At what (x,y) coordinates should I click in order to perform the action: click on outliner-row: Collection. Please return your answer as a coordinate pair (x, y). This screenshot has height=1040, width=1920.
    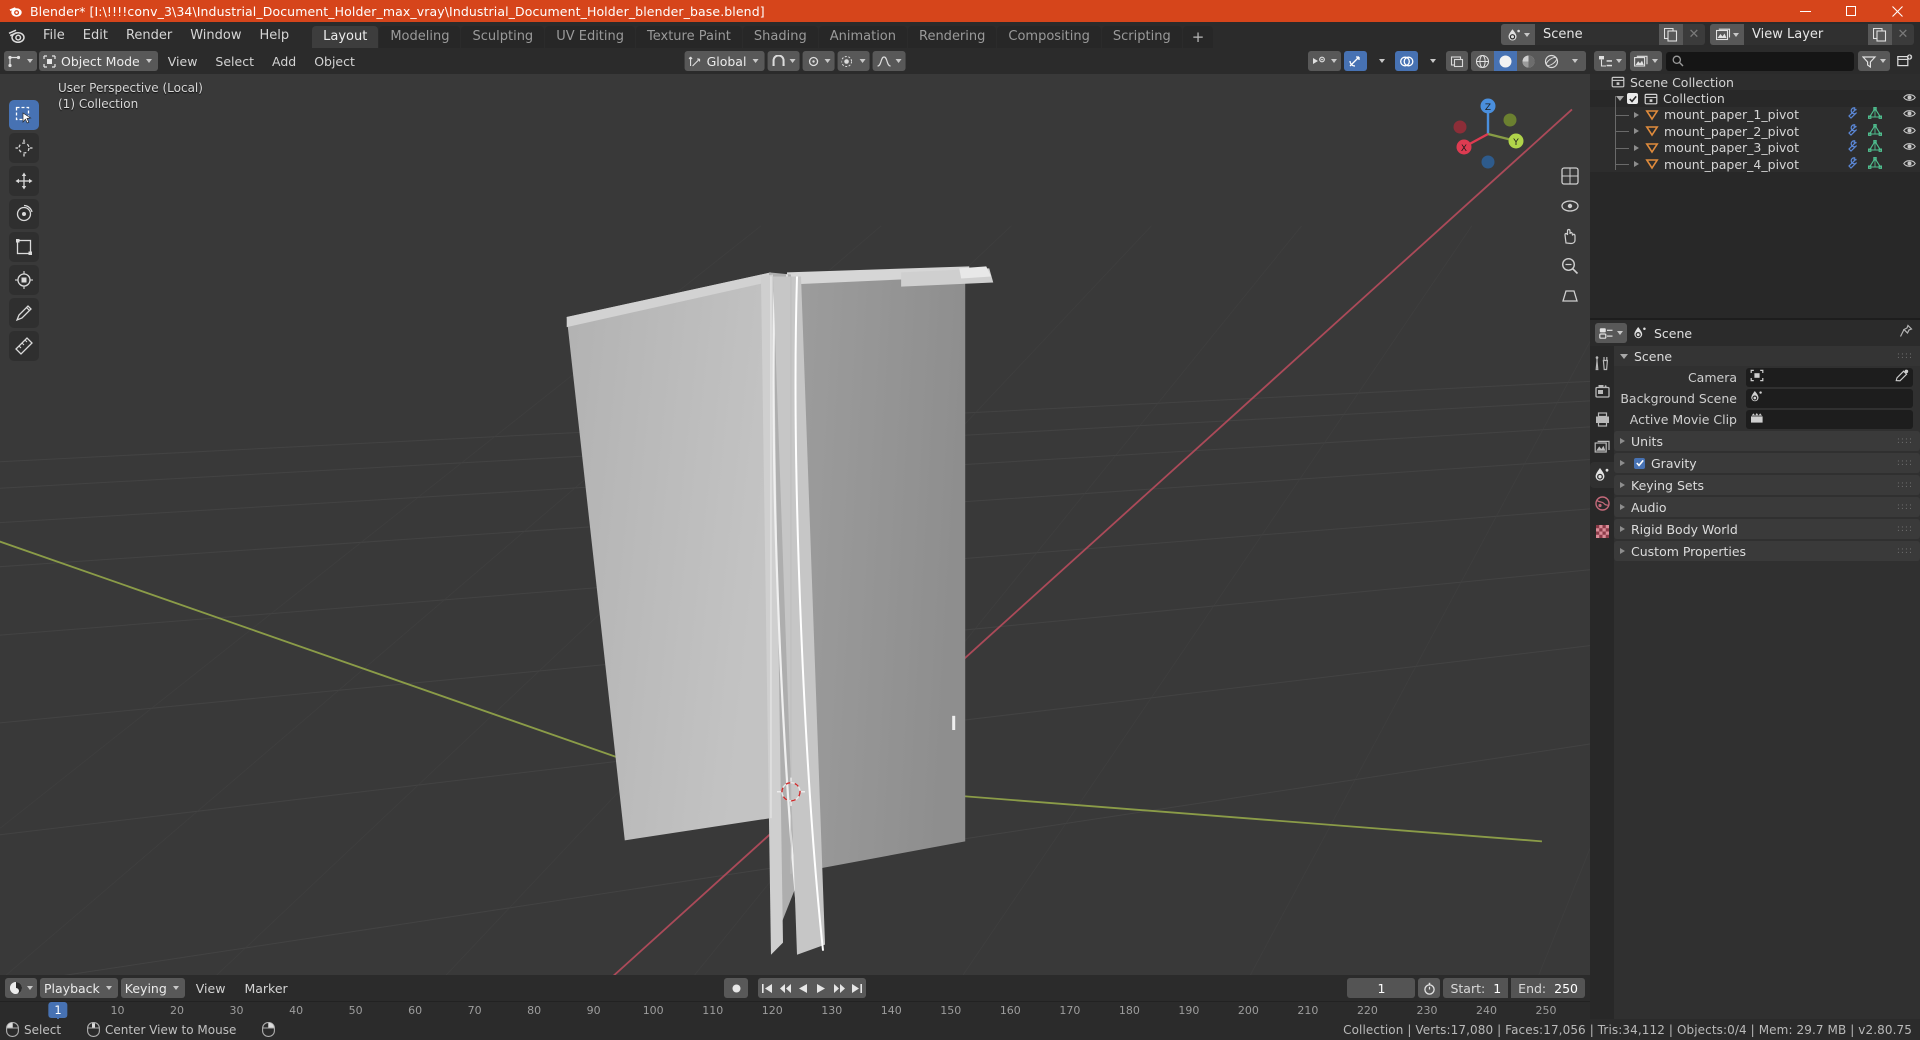
    Looking at the image, I should click on (1755, 98).